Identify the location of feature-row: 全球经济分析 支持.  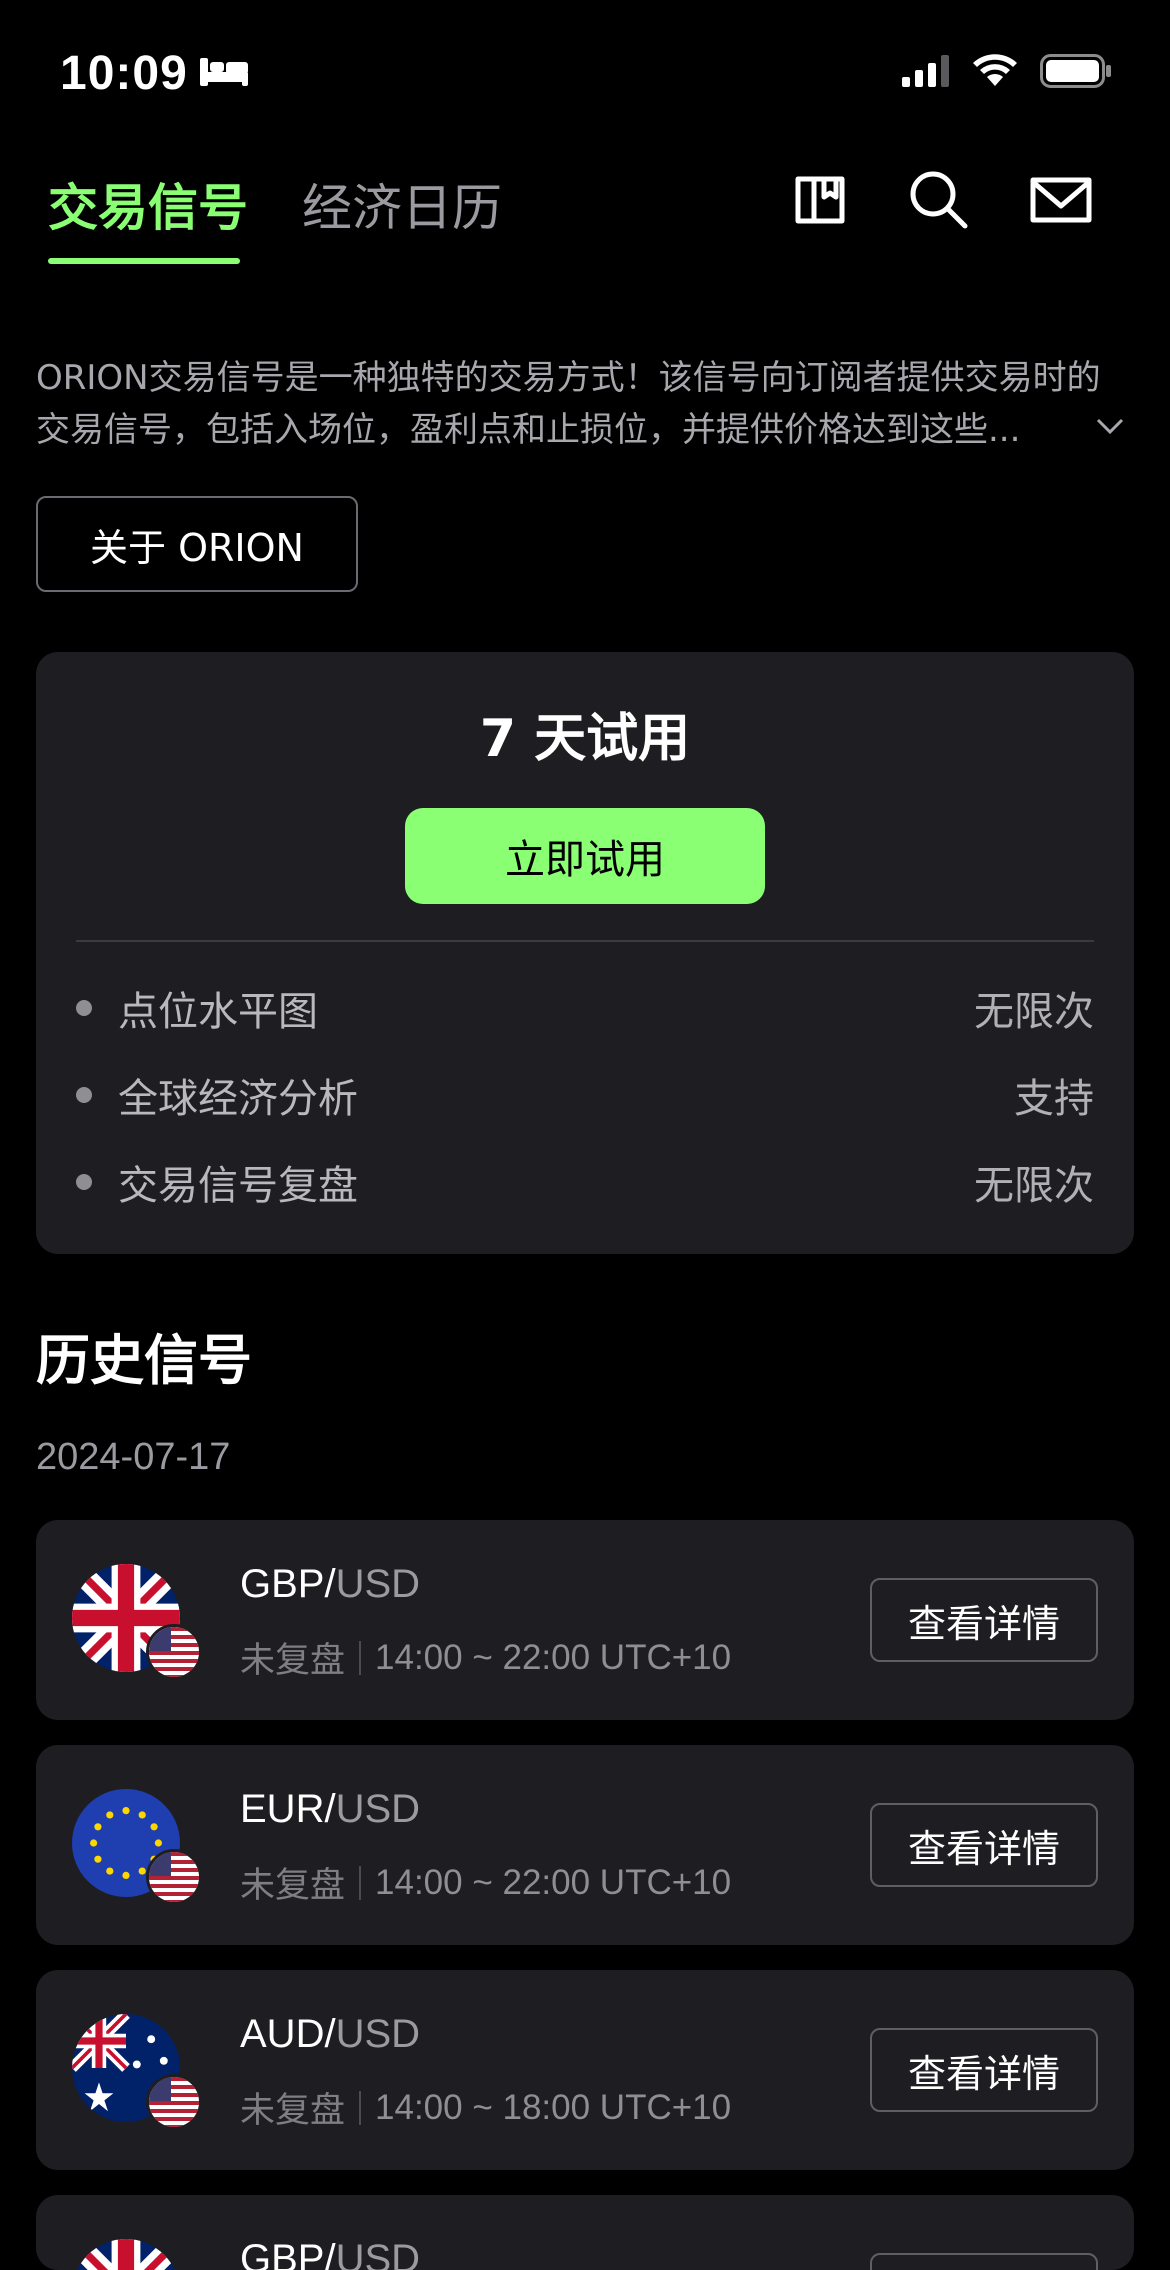
(585, 1095).